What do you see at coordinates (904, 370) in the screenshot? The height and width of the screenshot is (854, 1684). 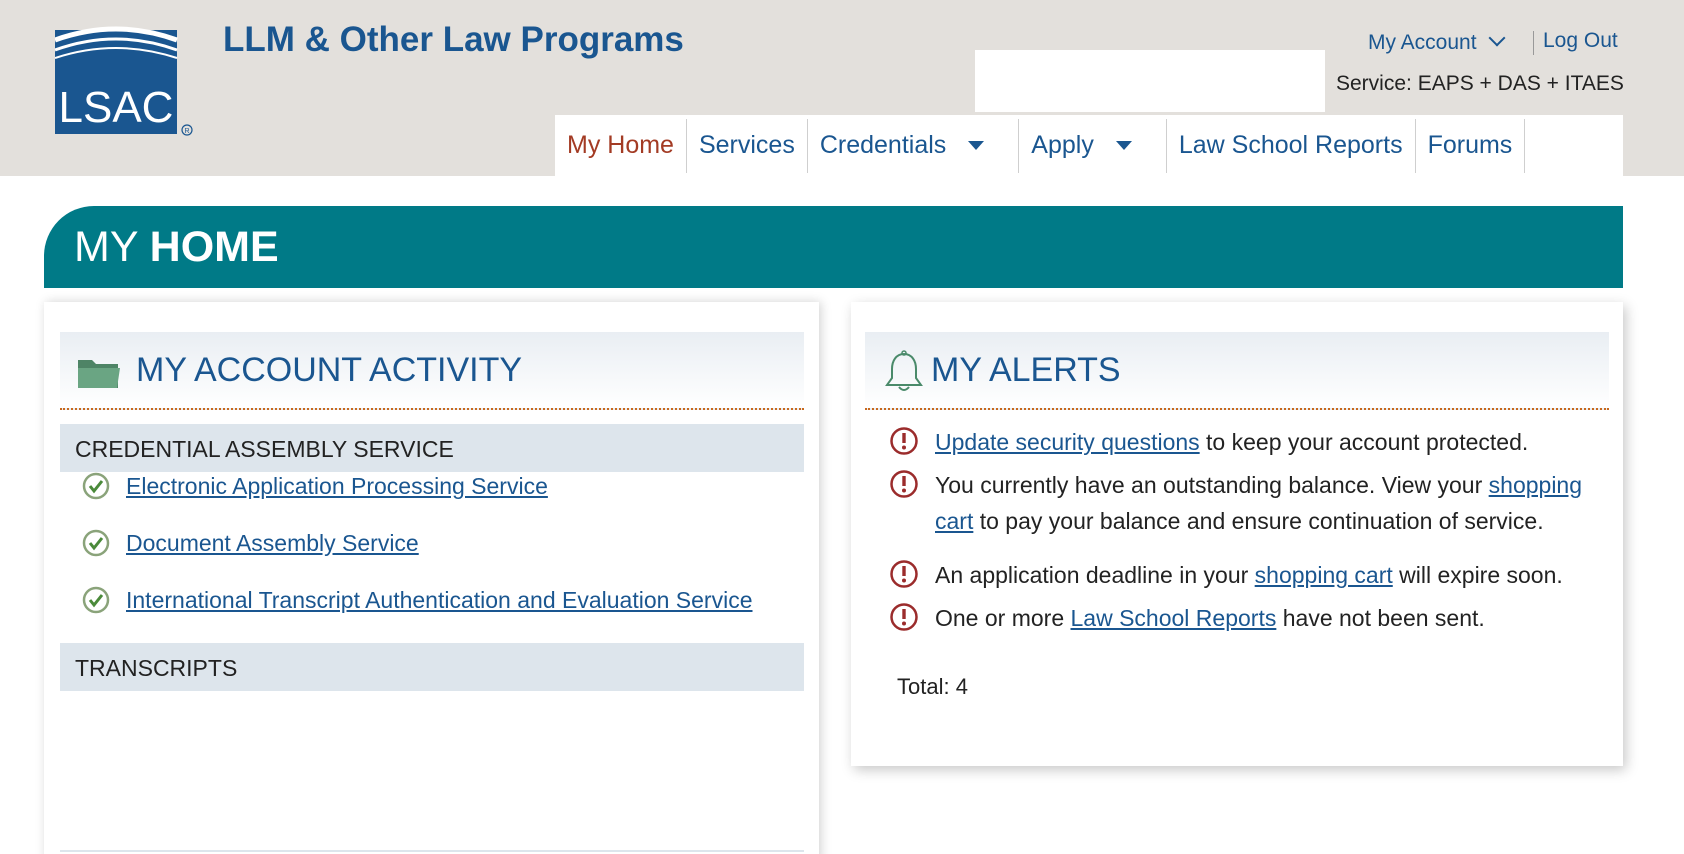 I see `bell-icon` at bounding box center [904, 370].